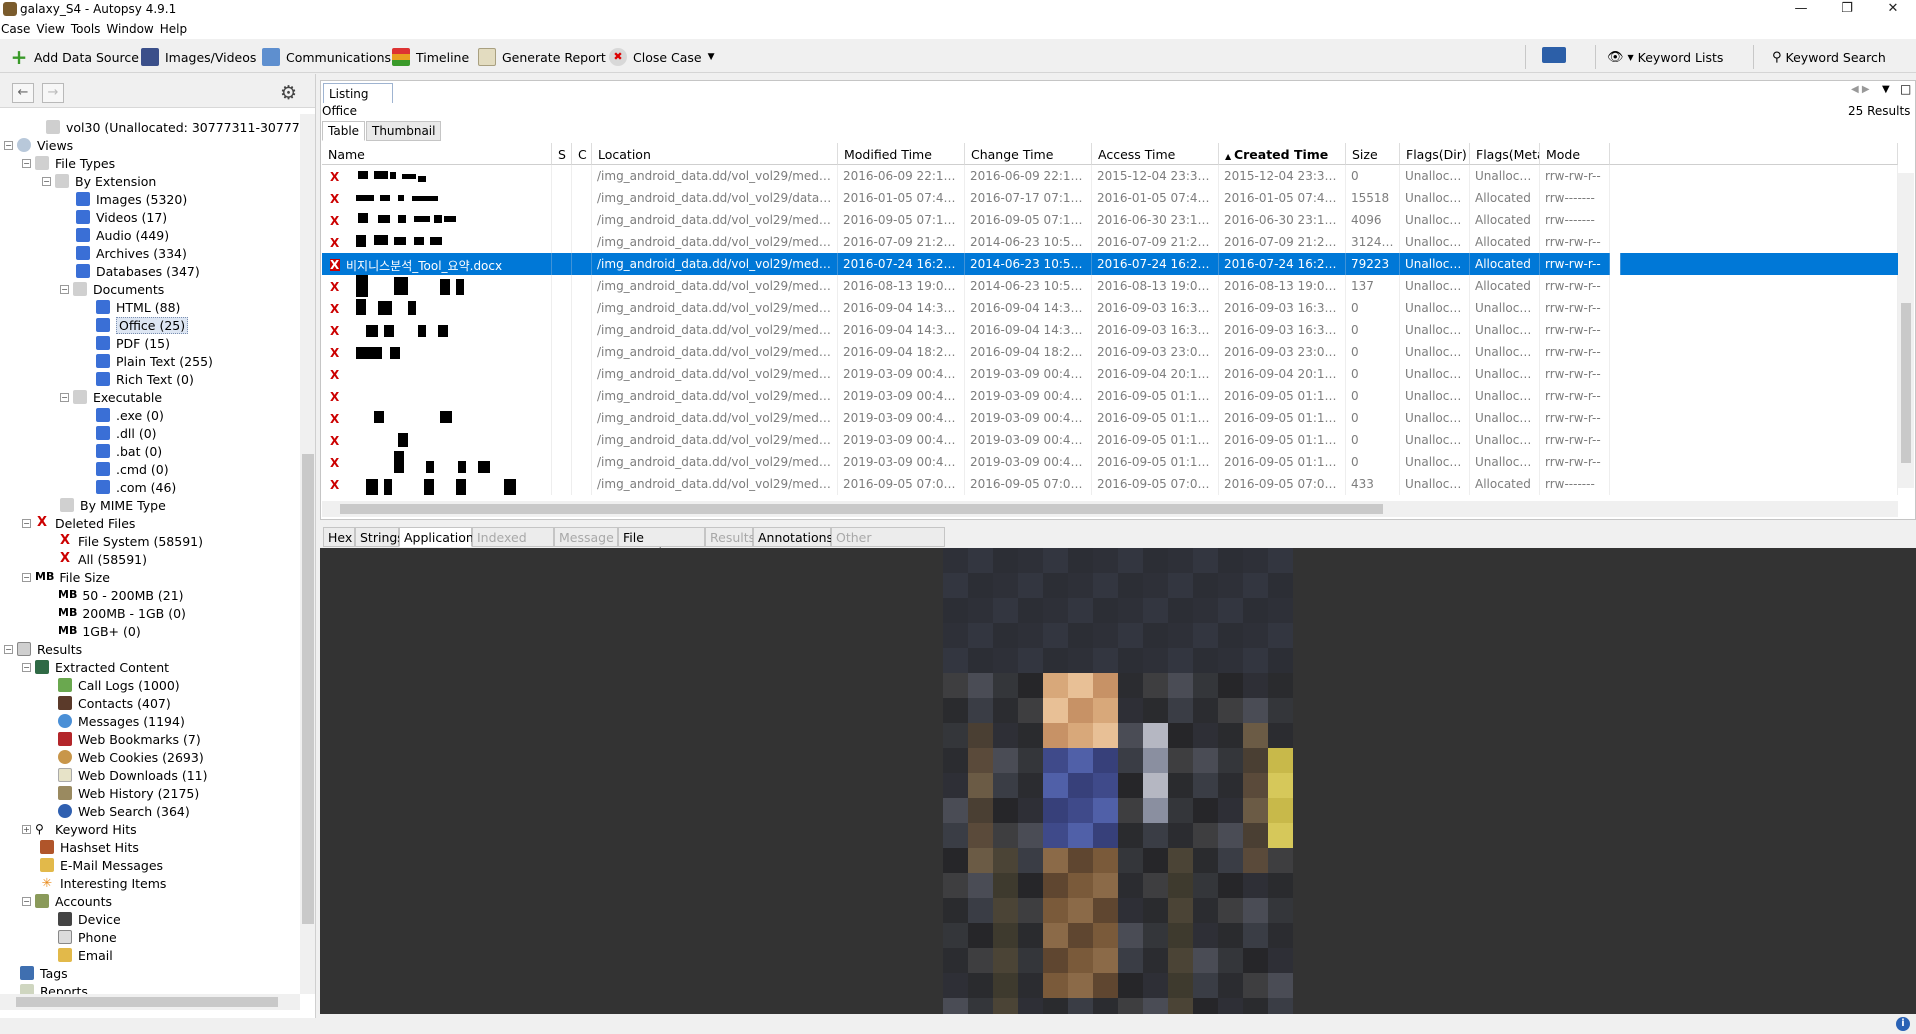 This screenshot has height=1034, width=1916. I want to click on modified-time-column-header: Modified Time, so click(901, 154).